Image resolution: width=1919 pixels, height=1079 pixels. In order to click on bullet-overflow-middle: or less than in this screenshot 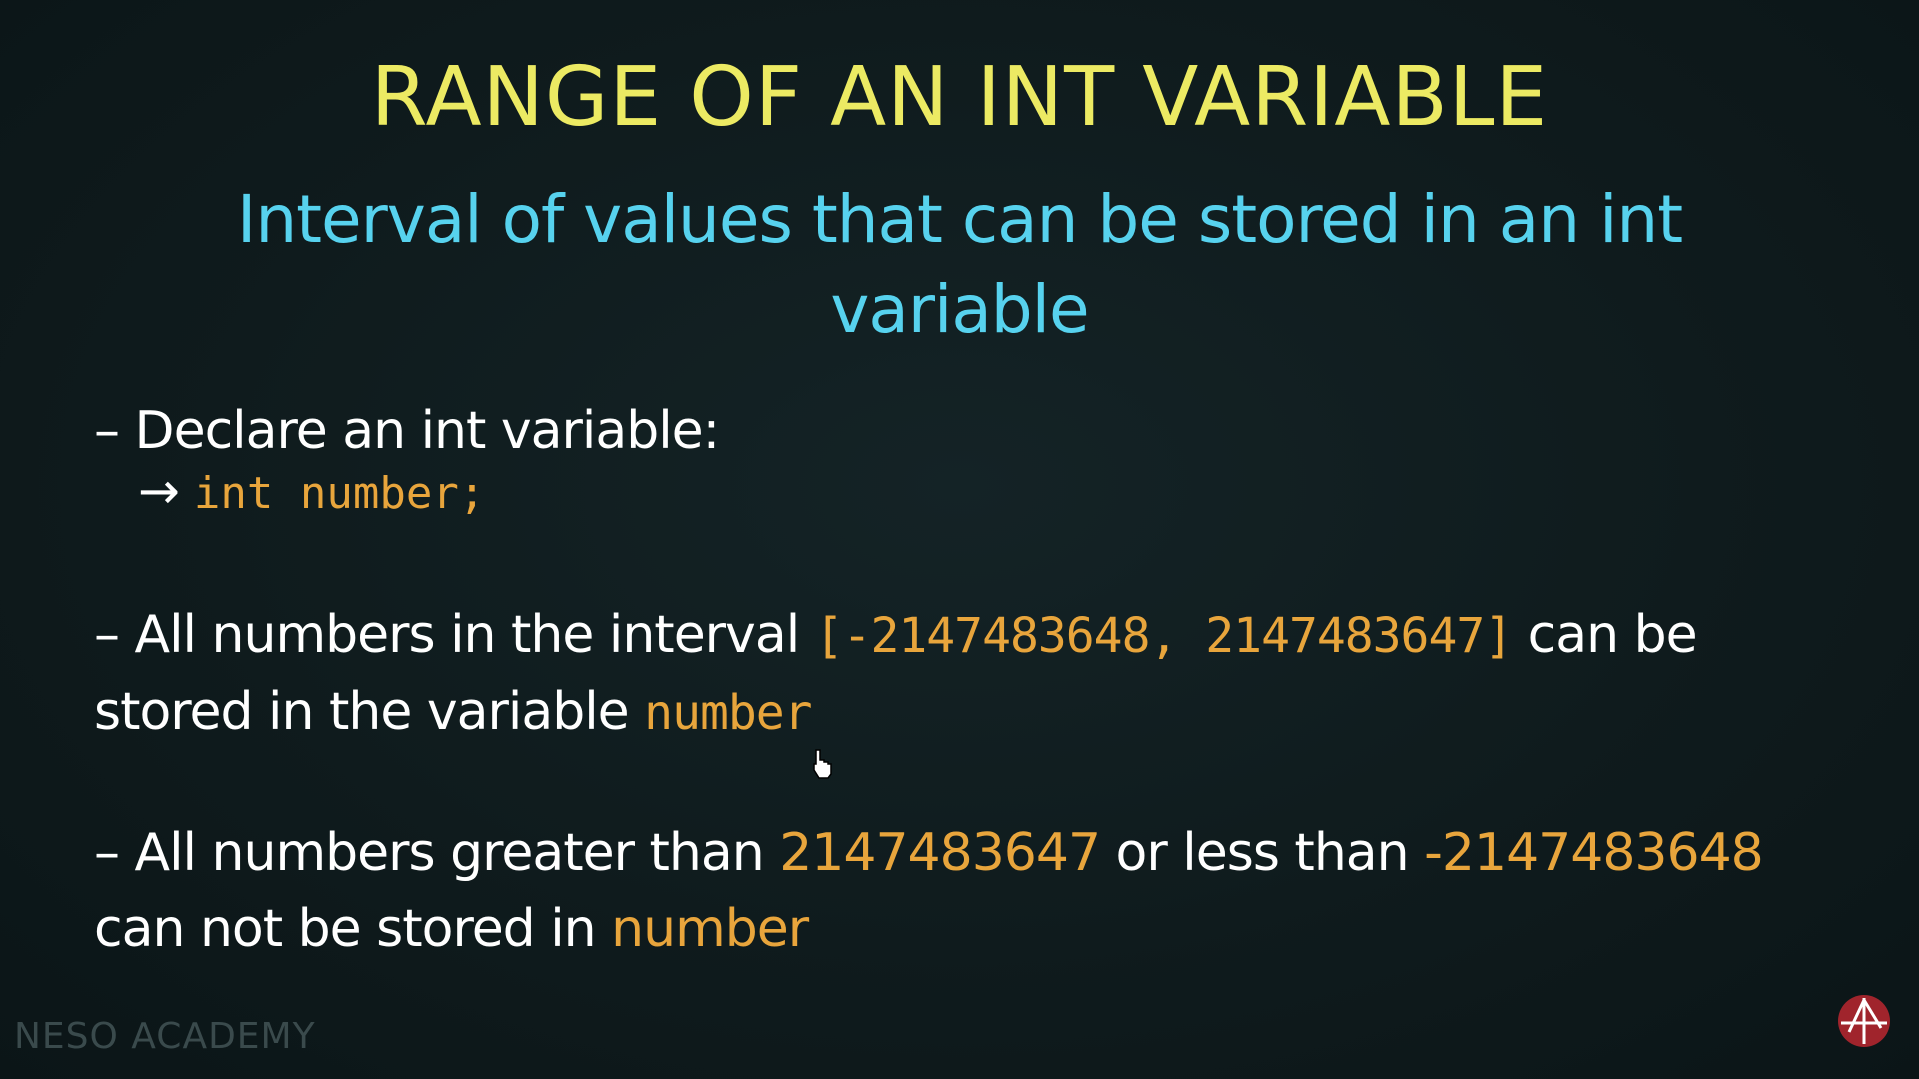, I will do `click(1262, 853)`.